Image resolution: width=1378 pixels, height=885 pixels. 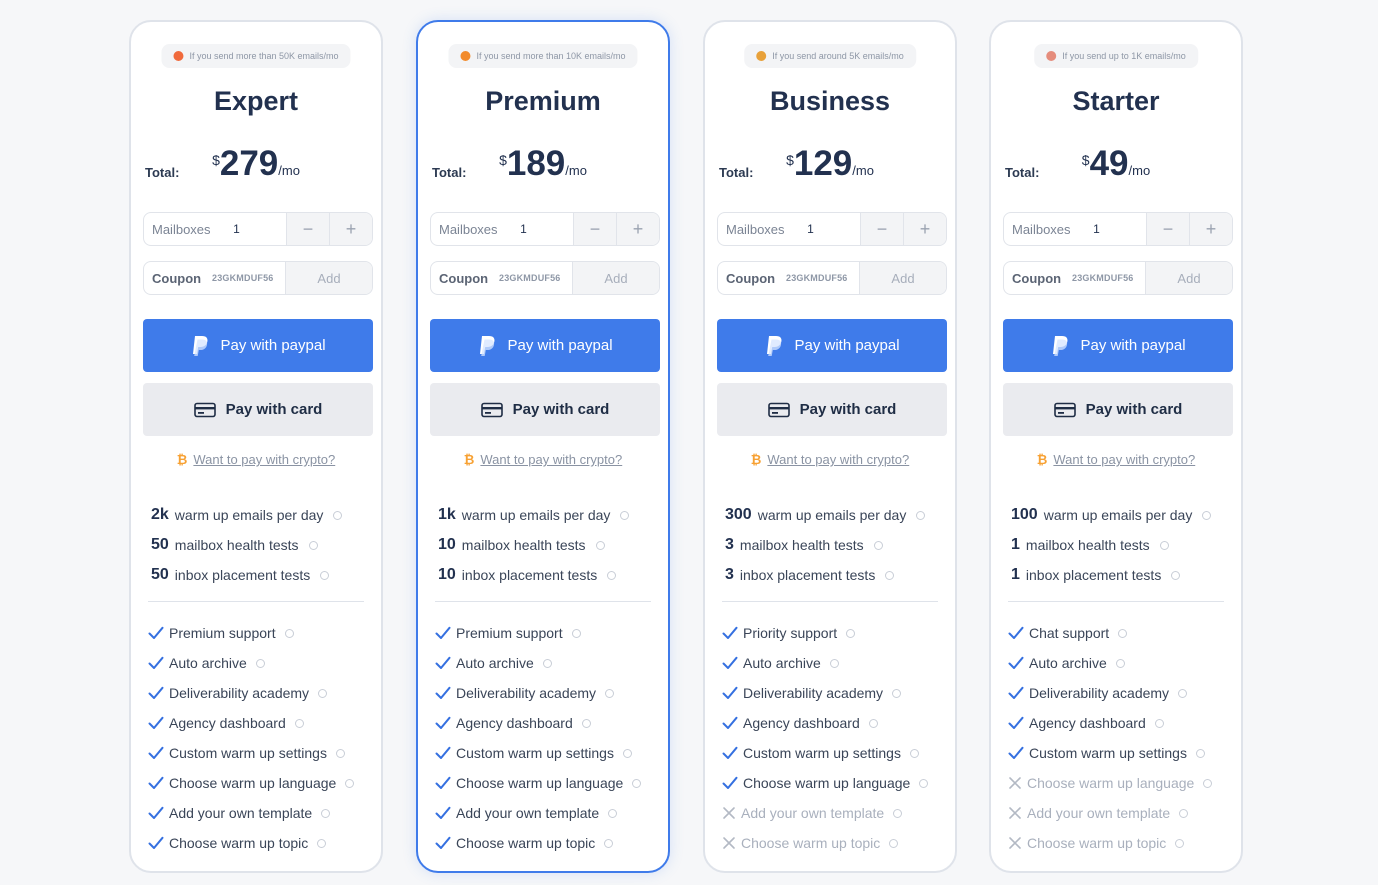 What do you see at coordinates (547, 813) in the screenshot?
I see `feature-item: Add your own template` at bounding box center [547, 813].